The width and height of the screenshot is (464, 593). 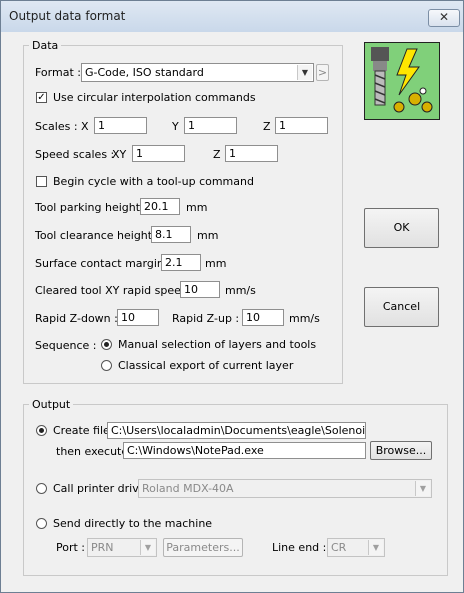 What do you see at coordinates (175, 126) in the screenshot?
I see `scale-y-label: Y` at bounding box center [175, 126].